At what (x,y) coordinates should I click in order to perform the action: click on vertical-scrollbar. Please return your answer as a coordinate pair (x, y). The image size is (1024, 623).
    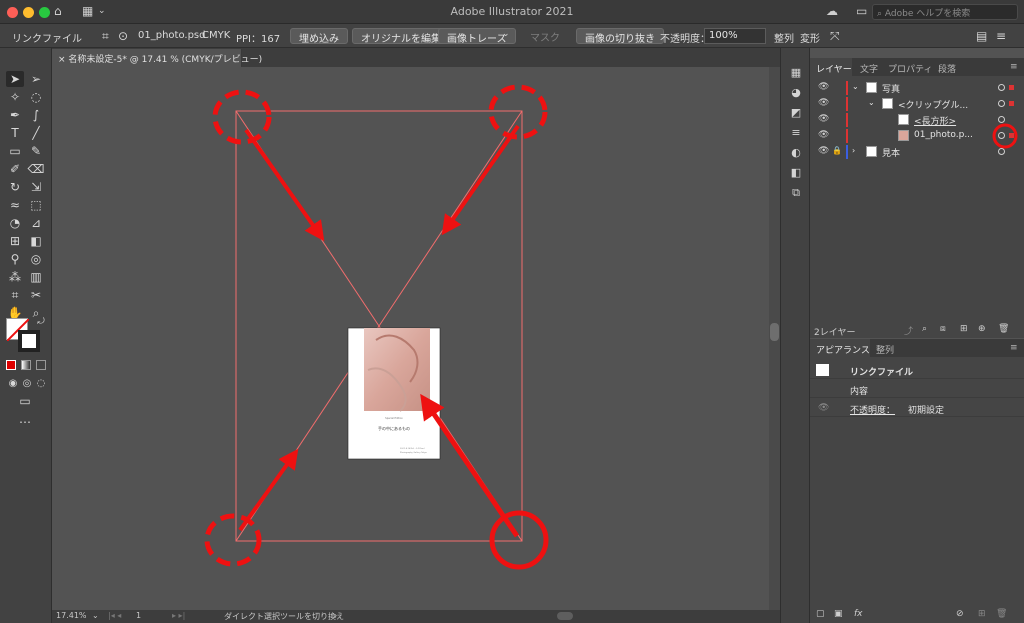
    Looking at the image, I should click on (774, 338).